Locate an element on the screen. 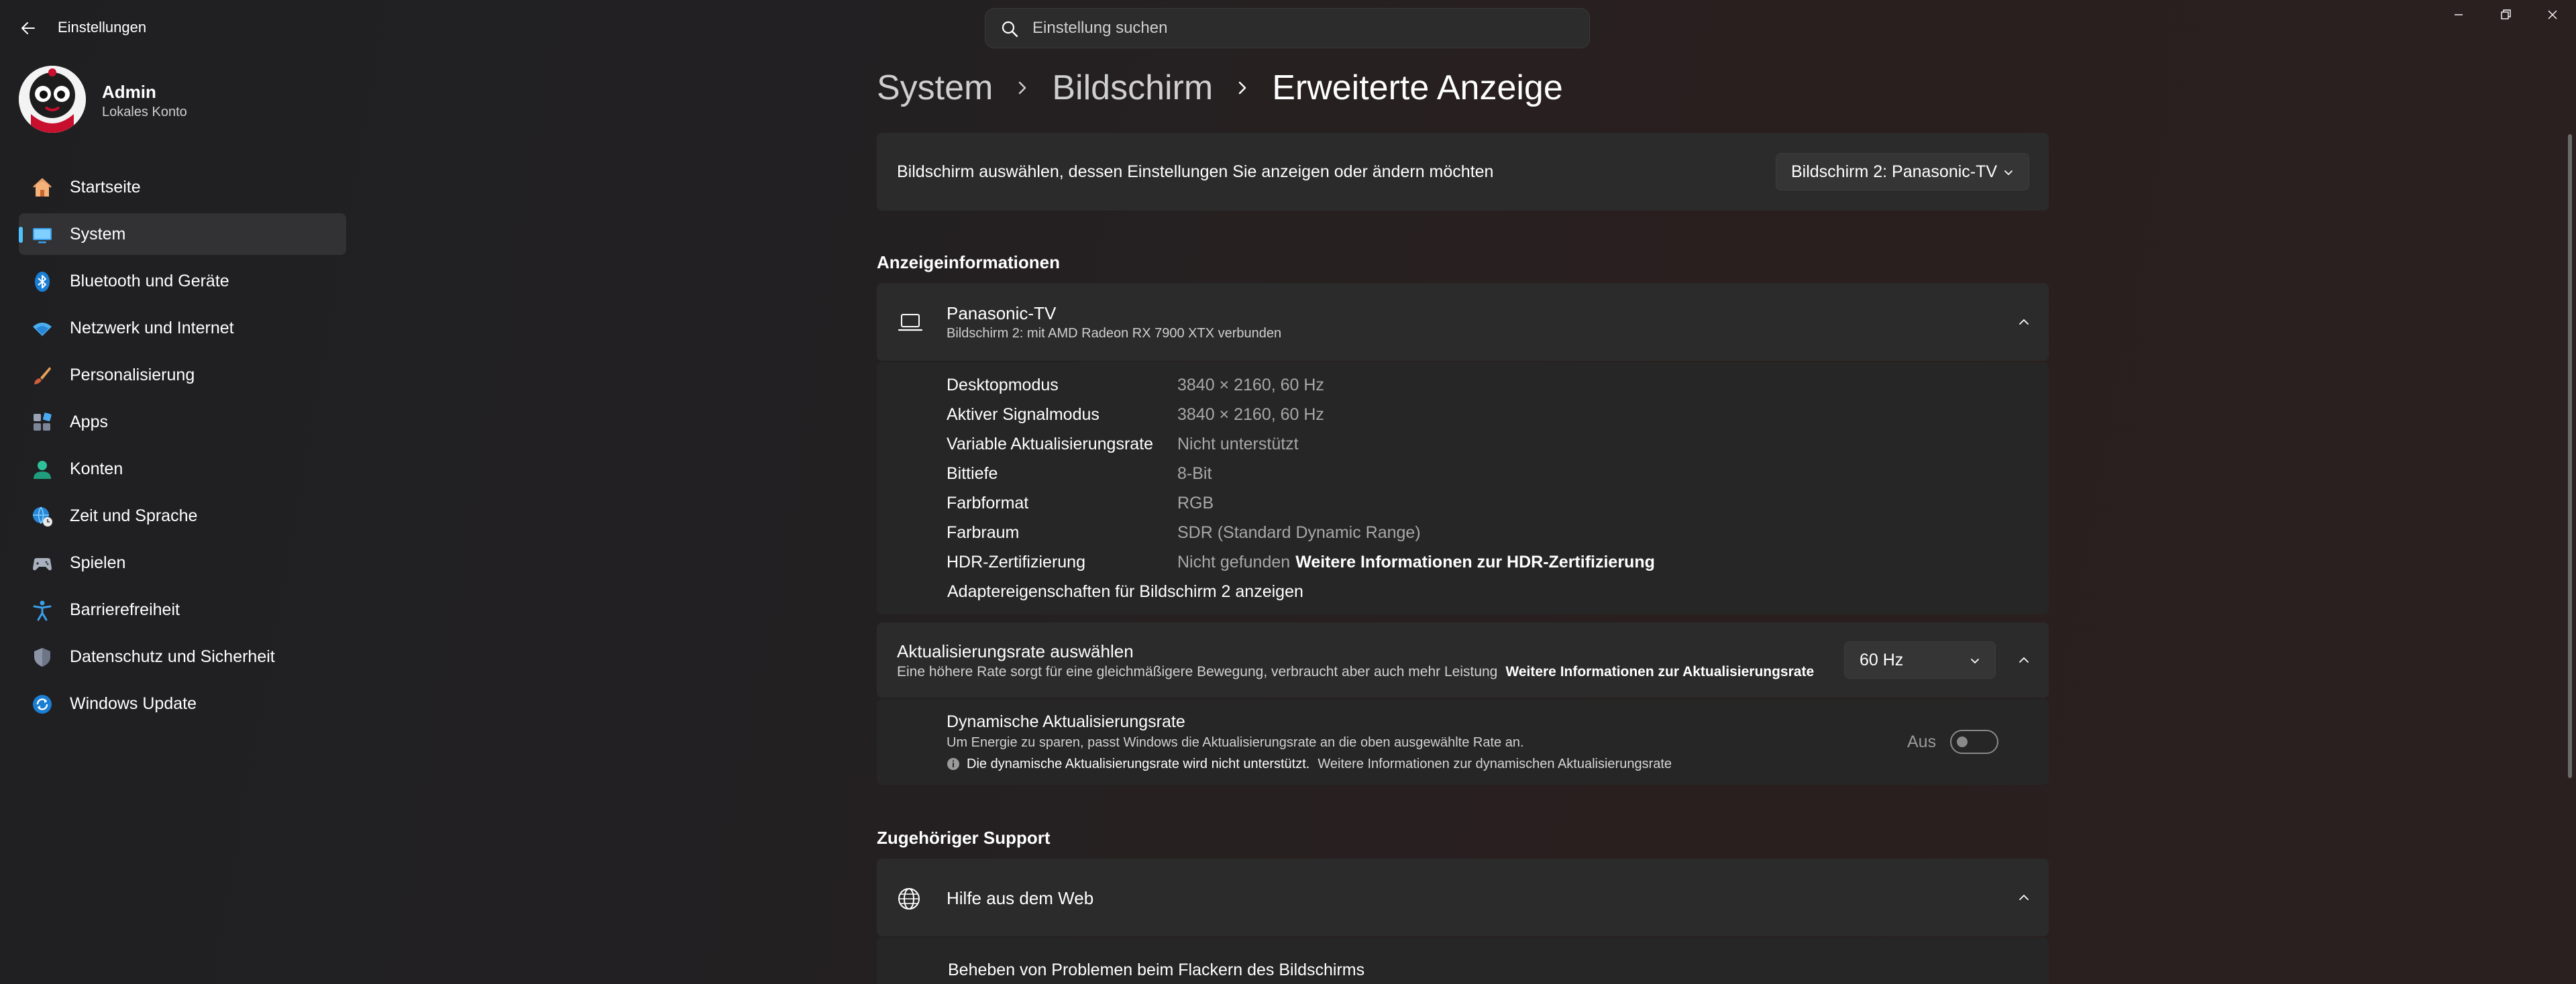 This screenshot has height=984, width=2576. home-icon is located at coordinates (42, 187).